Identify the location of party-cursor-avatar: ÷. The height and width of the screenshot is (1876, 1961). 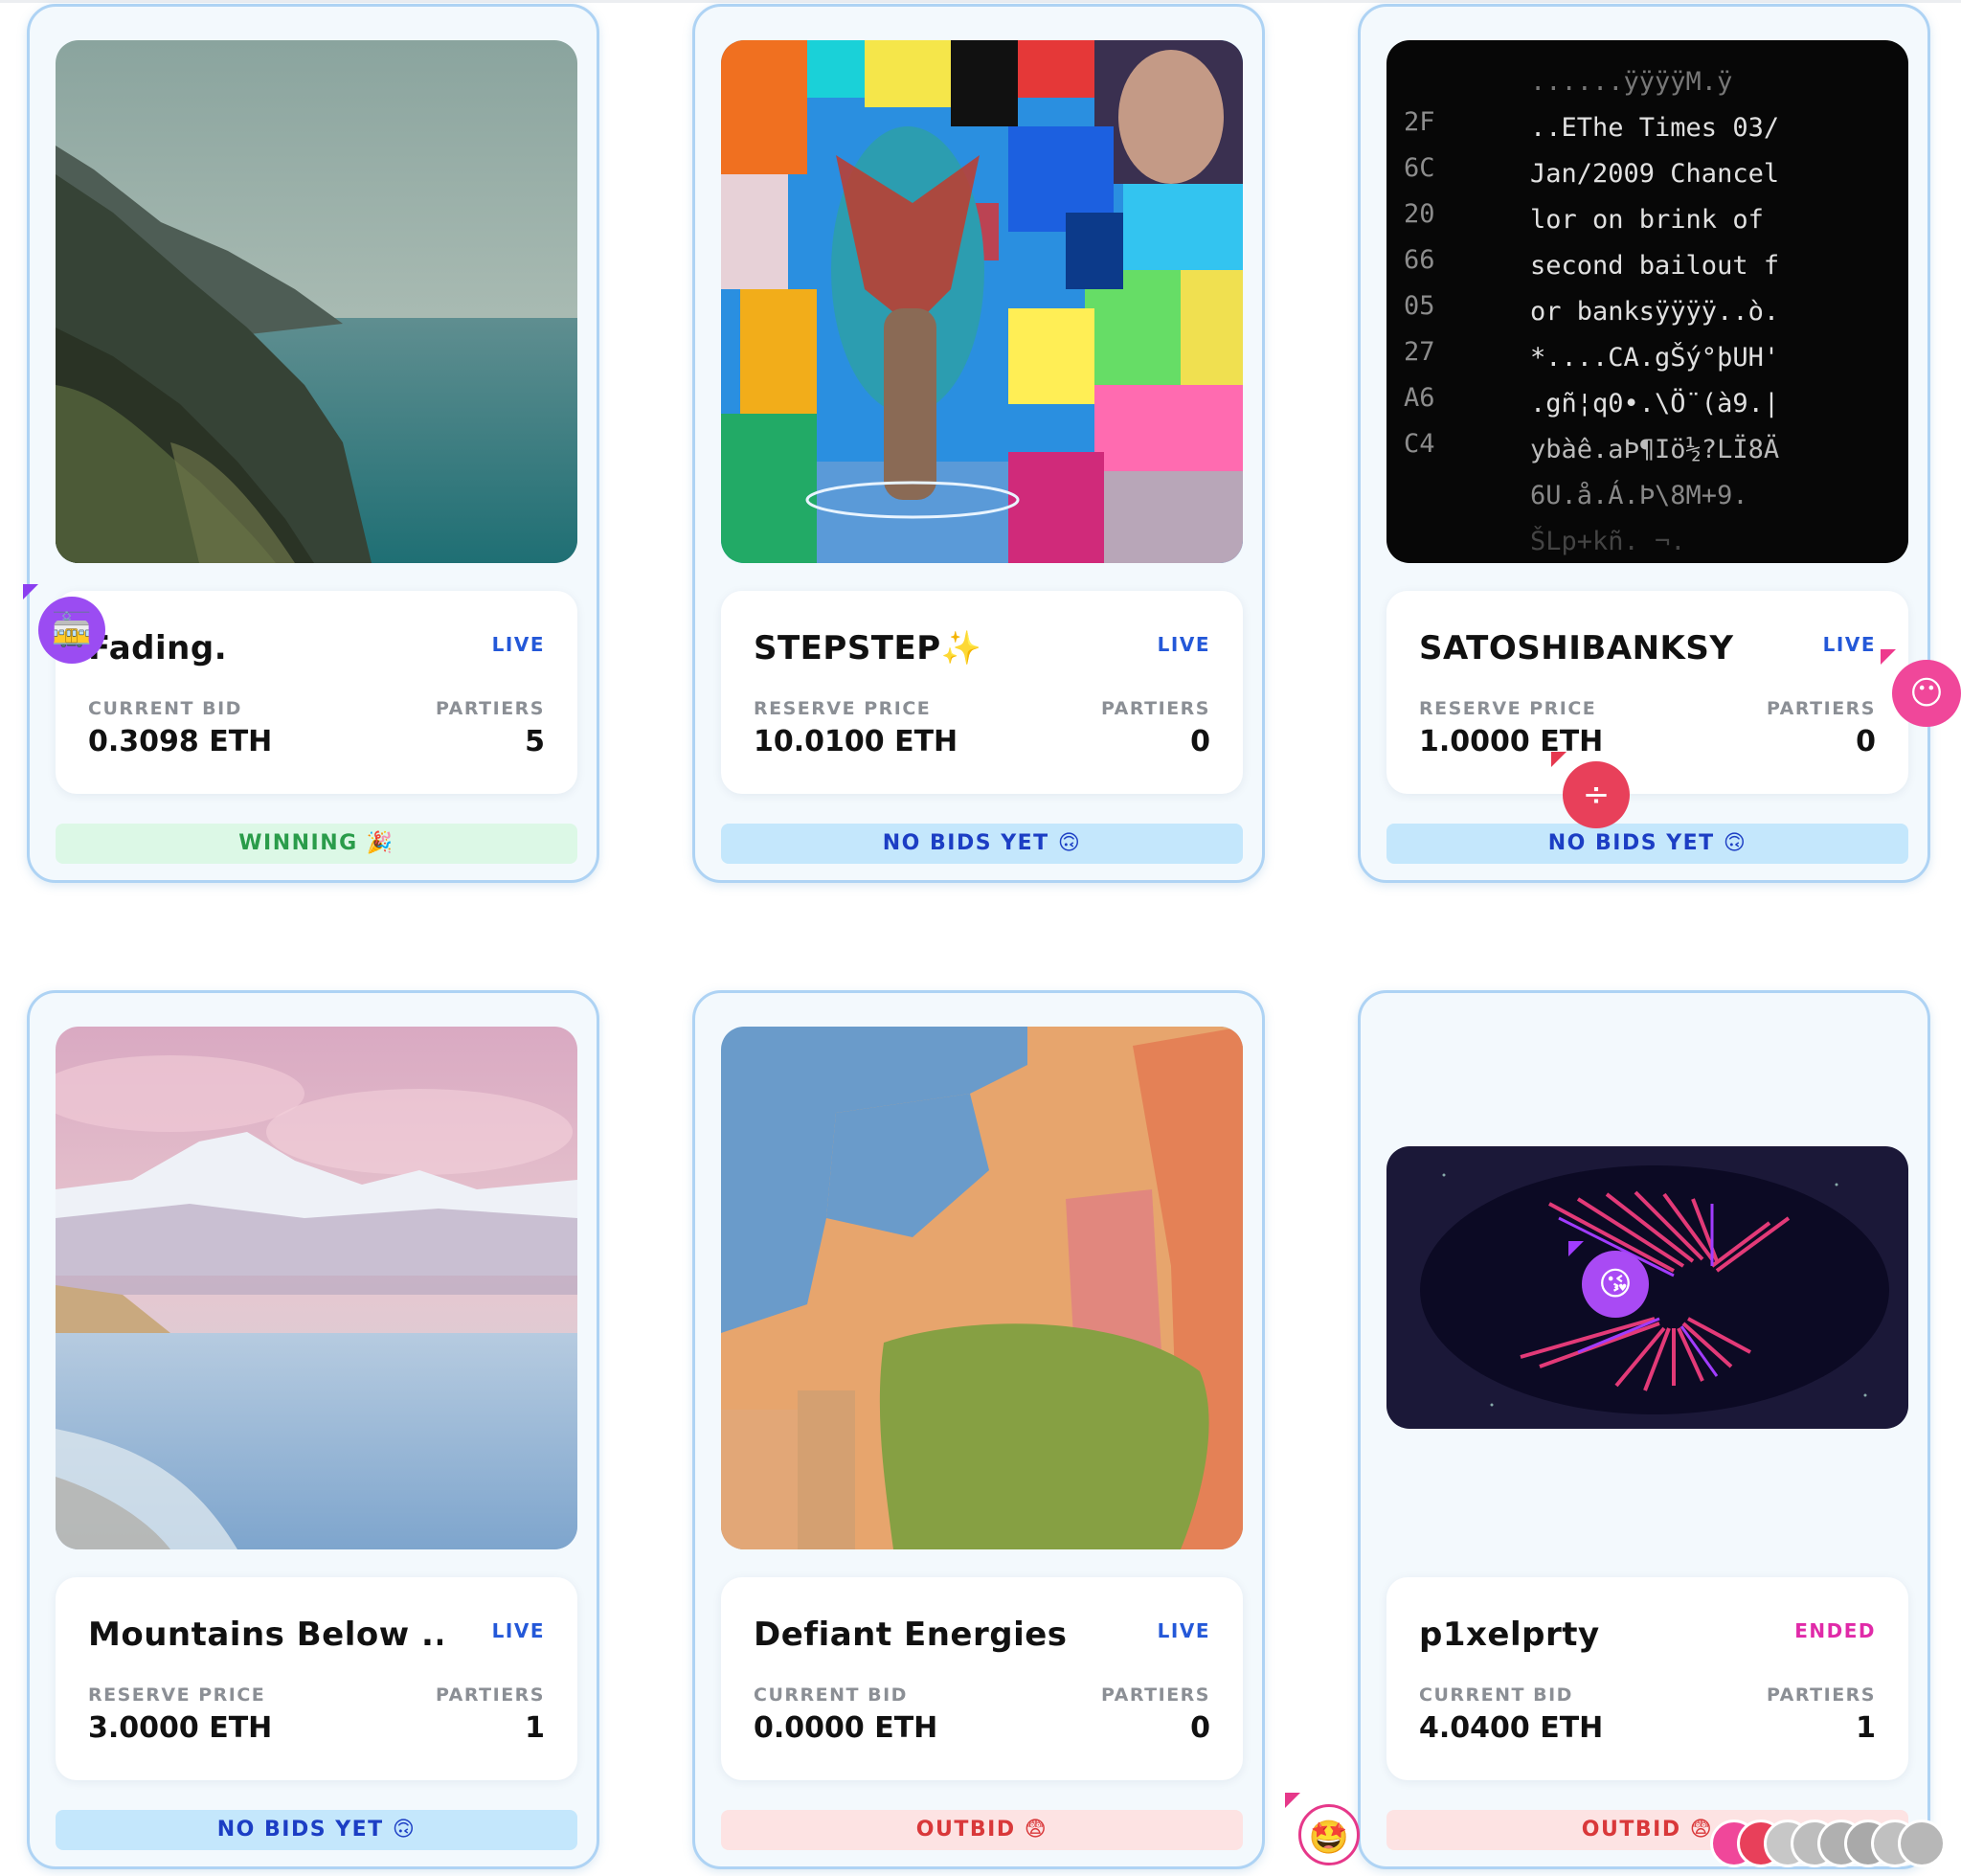
(1597, 795).